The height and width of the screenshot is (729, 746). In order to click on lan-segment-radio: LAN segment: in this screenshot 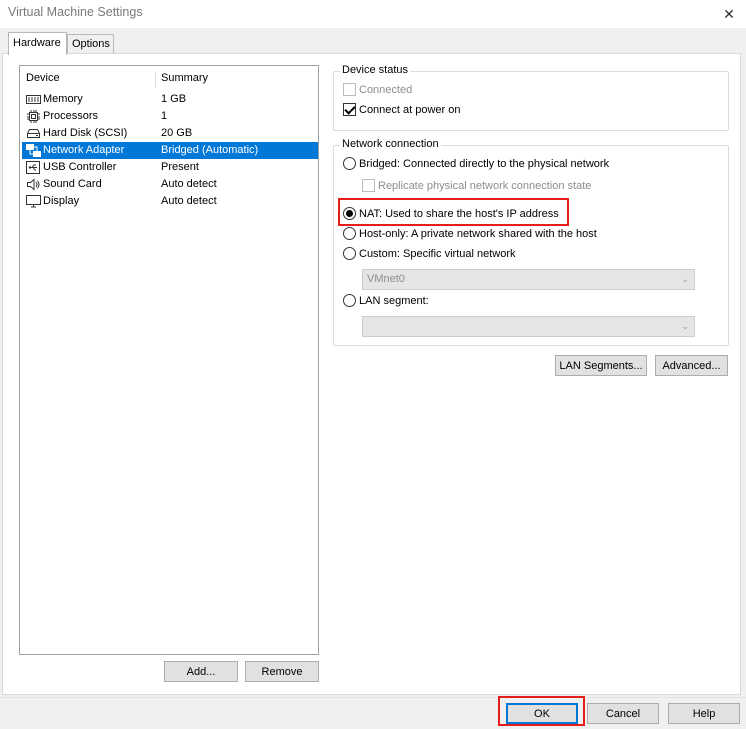, I will do `click(386, 300)`.